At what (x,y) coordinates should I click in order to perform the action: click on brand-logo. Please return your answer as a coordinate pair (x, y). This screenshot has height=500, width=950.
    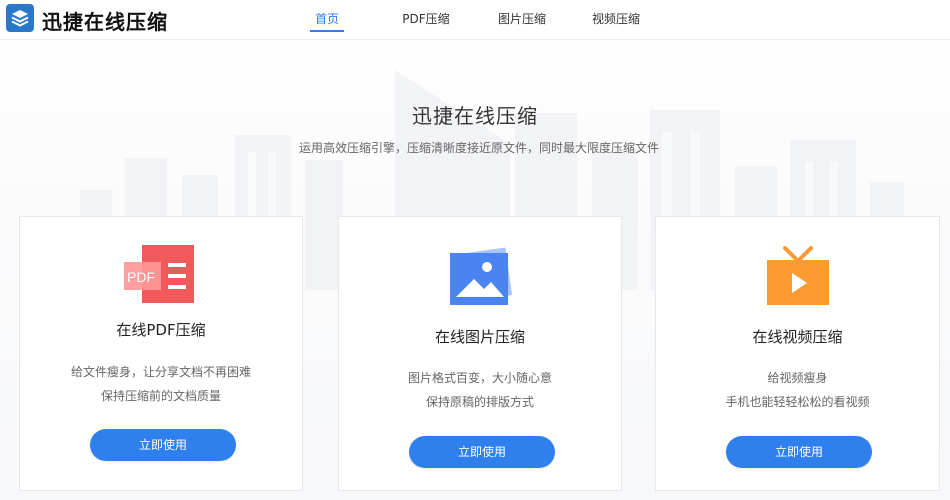
    Looking at the image, I should click on (20, 18).